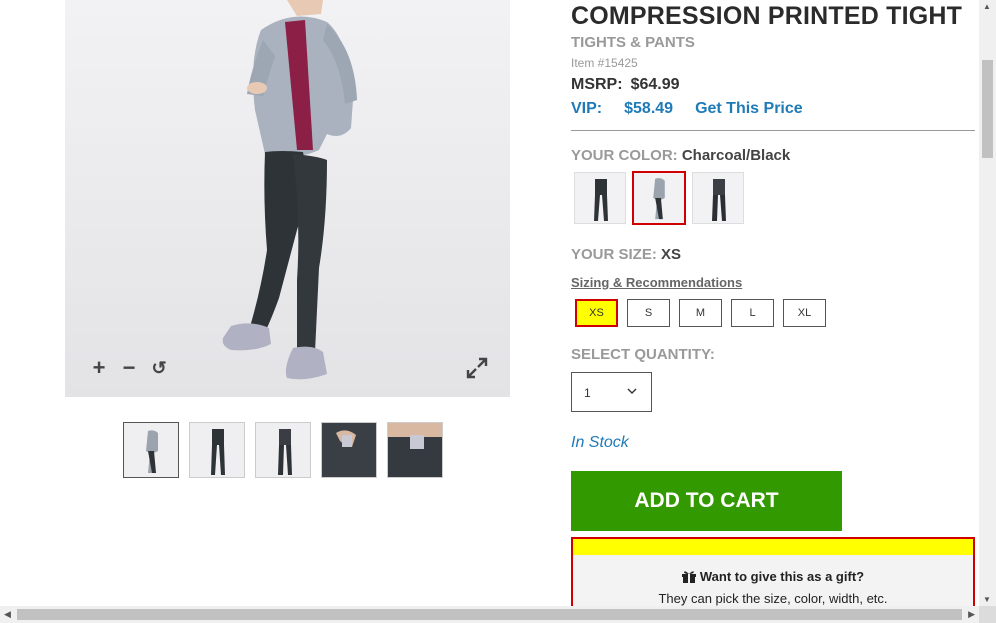 This screenshot has height=623, width=996. Describe the element at coordinates (987, 109) in the screenshot. I see `vertical-scroll-thumb` at that location.